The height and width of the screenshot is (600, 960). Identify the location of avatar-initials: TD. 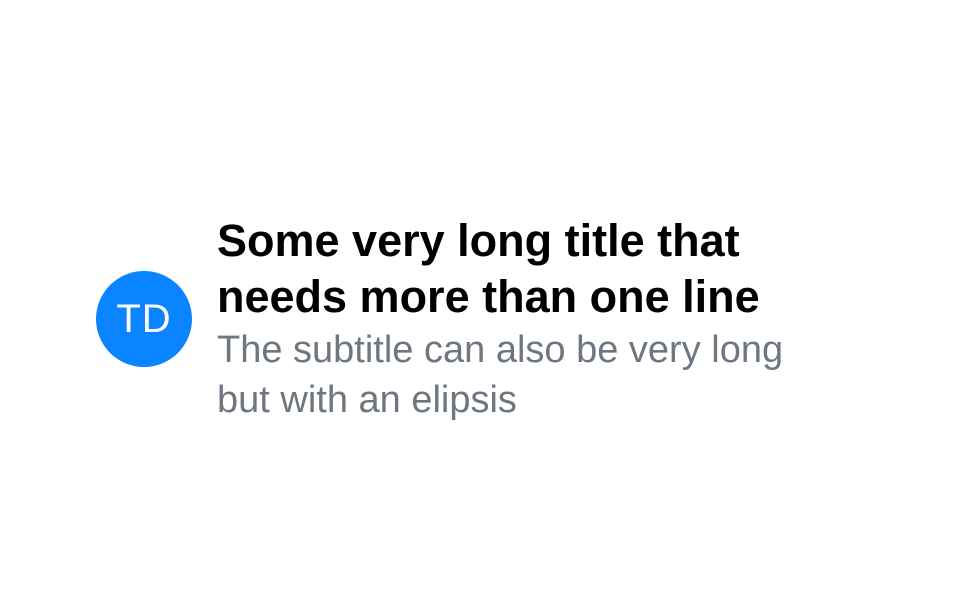
(144, 318).